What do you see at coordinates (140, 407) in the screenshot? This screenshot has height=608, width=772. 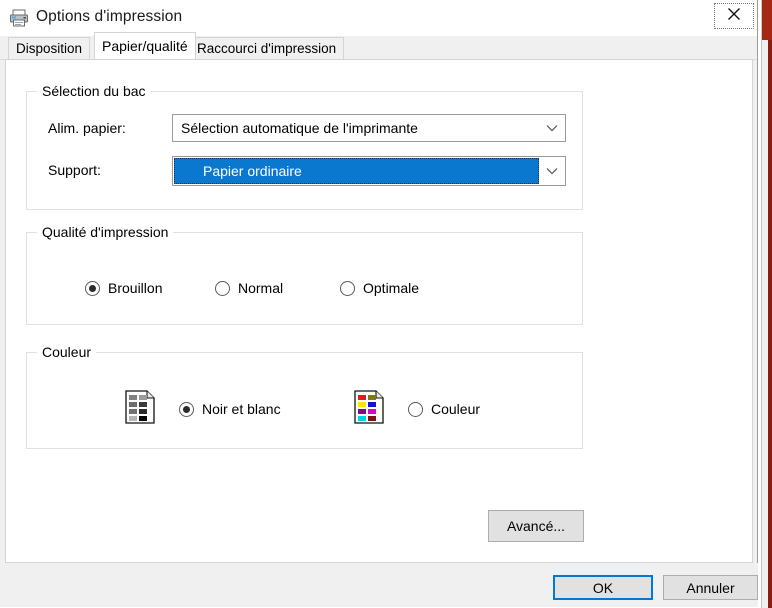 I see `grayscale-page-icon` at bounding box center [140, 407].